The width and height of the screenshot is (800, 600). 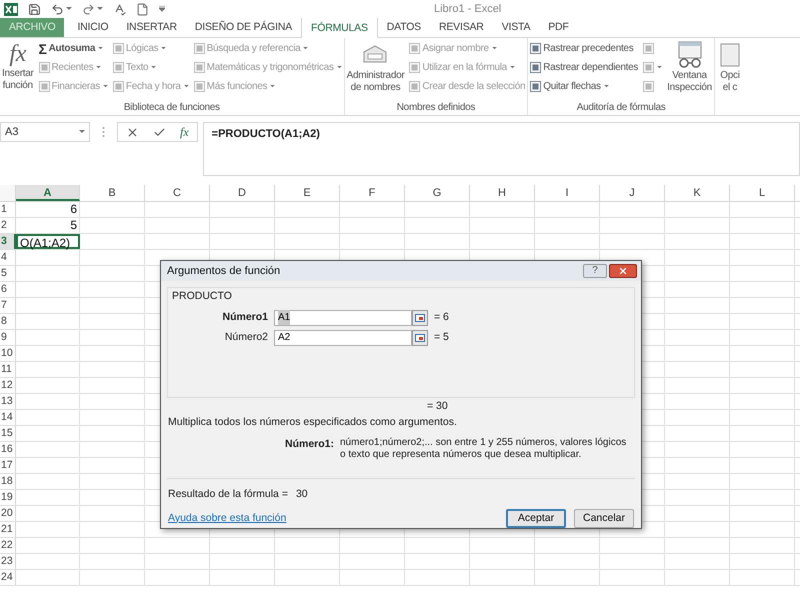 I want to click on save-icon, so click(x=34, y=9).